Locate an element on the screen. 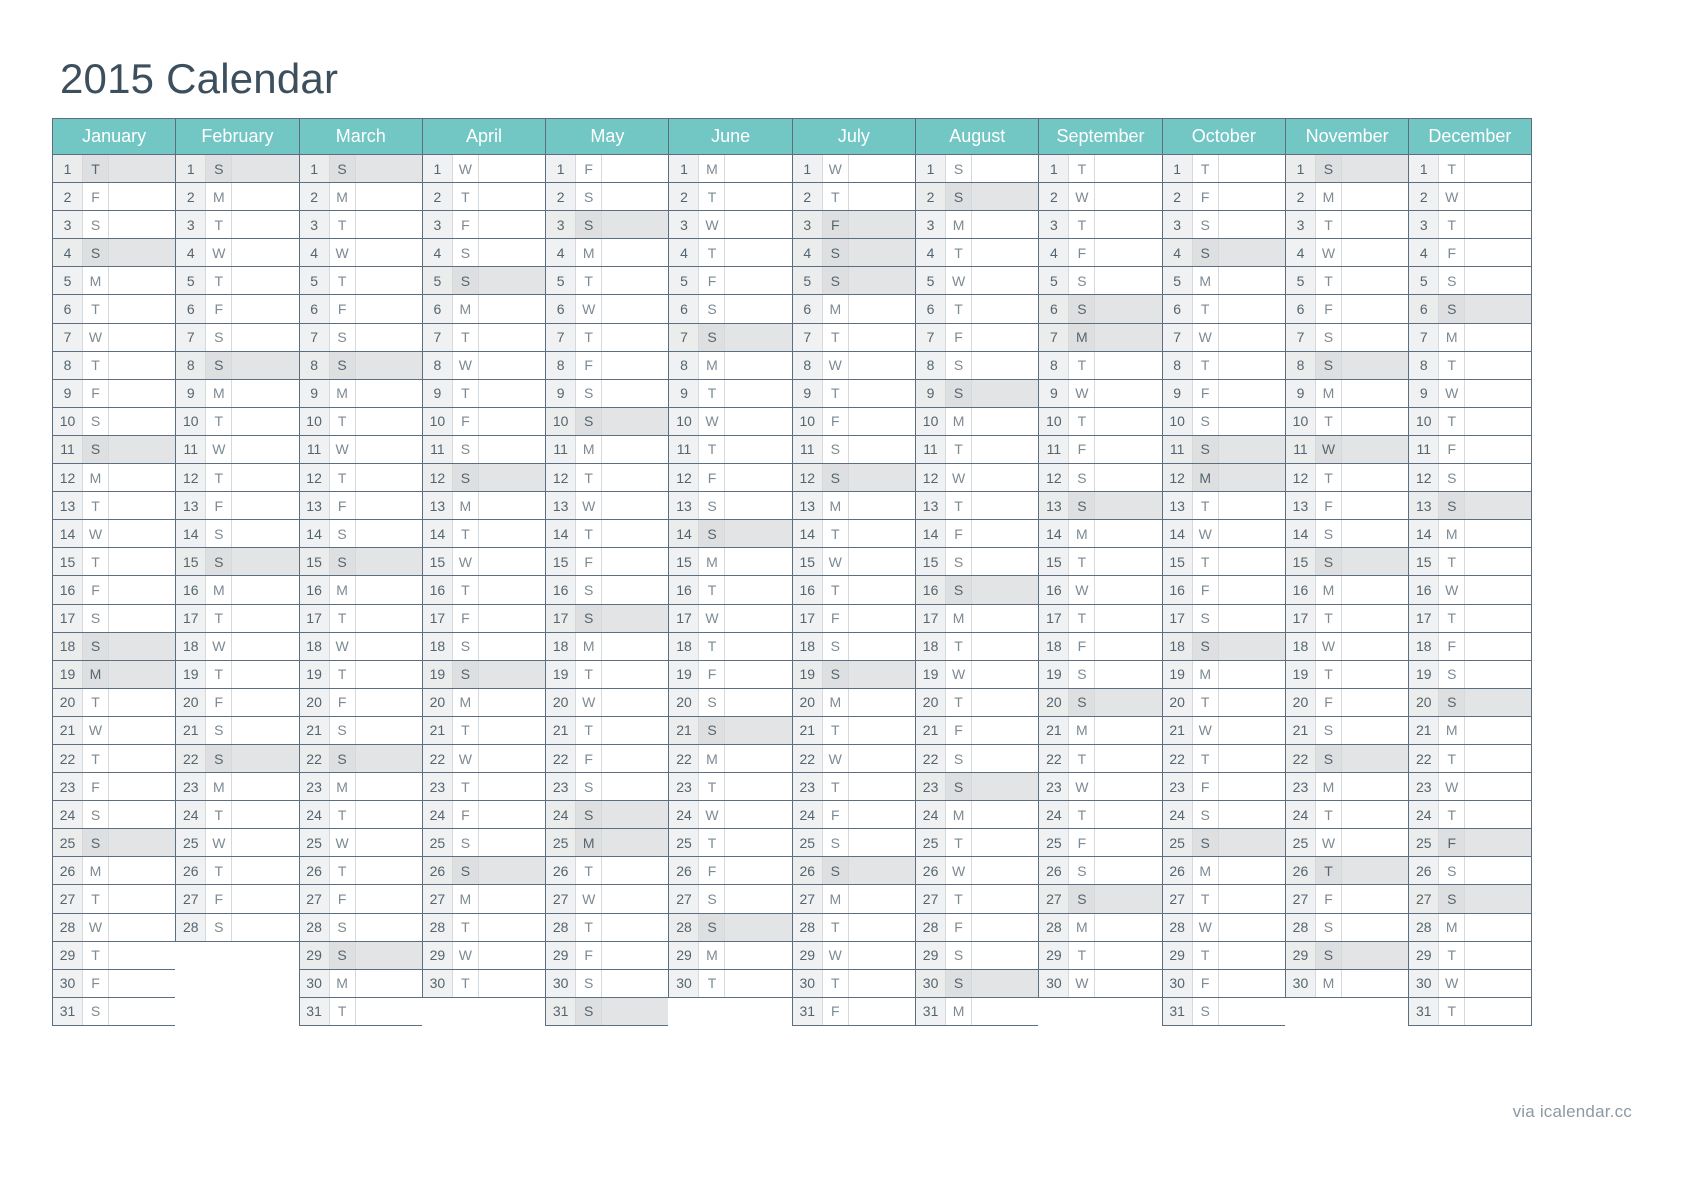  day-row: 11 S is located at coordinates (1223, 450).